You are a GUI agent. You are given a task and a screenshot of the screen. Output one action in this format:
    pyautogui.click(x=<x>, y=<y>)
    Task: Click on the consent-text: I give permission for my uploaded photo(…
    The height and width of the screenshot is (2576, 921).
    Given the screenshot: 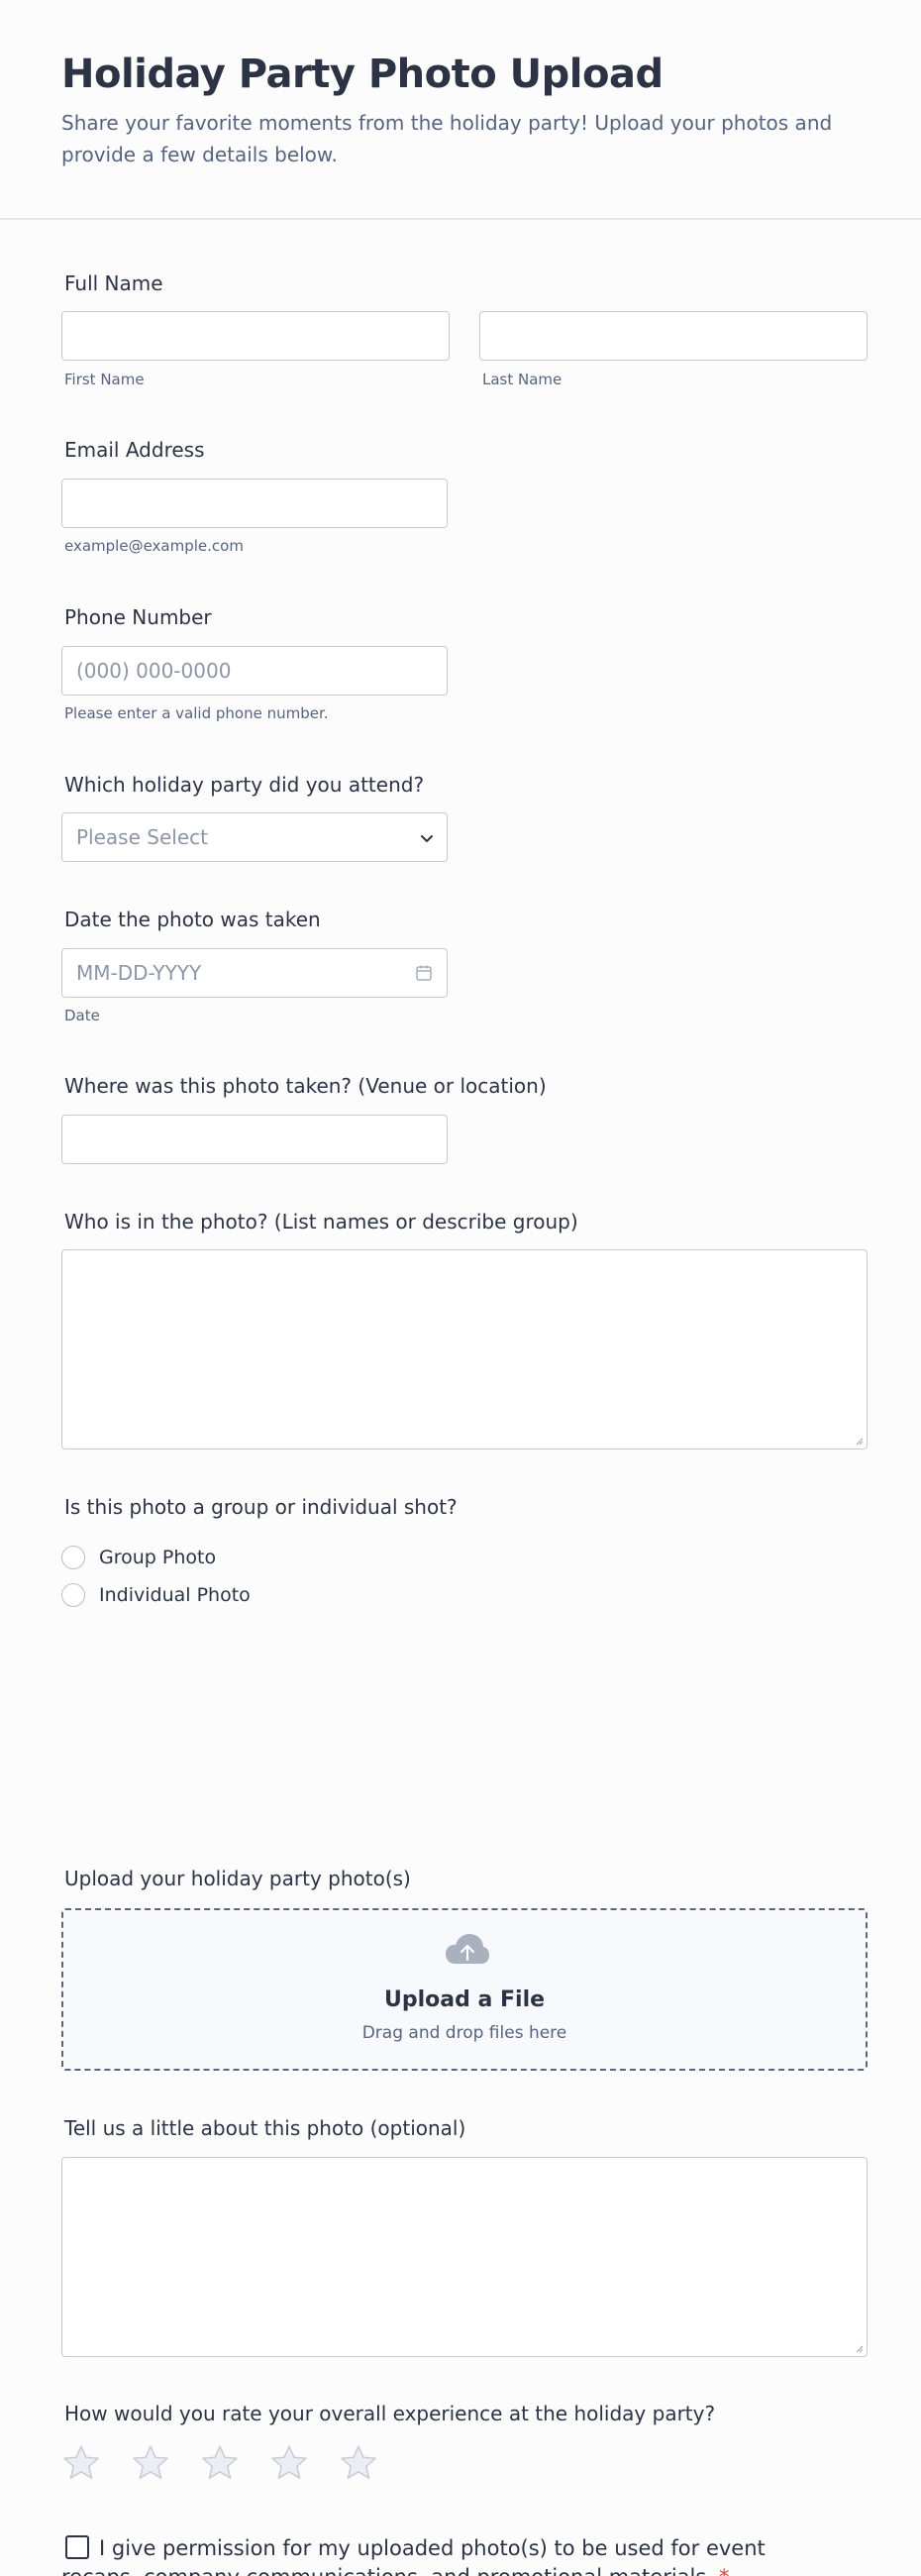 What is the action you would take?
    pyautogui.click(x=414, y=2556)
    